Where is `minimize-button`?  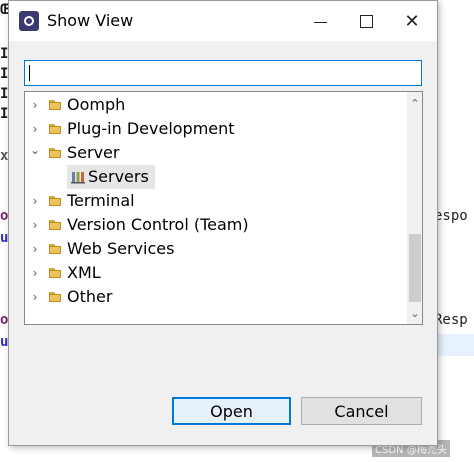
minimize-button is located at coordinates (320, 21).